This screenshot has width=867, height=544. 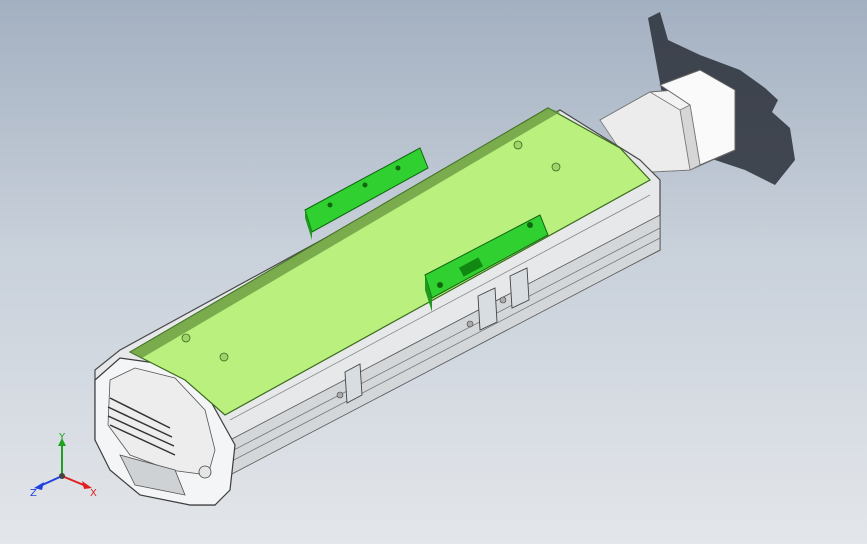 What do you see at coordinates (62, 437) in the screenshot?
I see `axis-y-label: Y` at bounding box center [62, 437].